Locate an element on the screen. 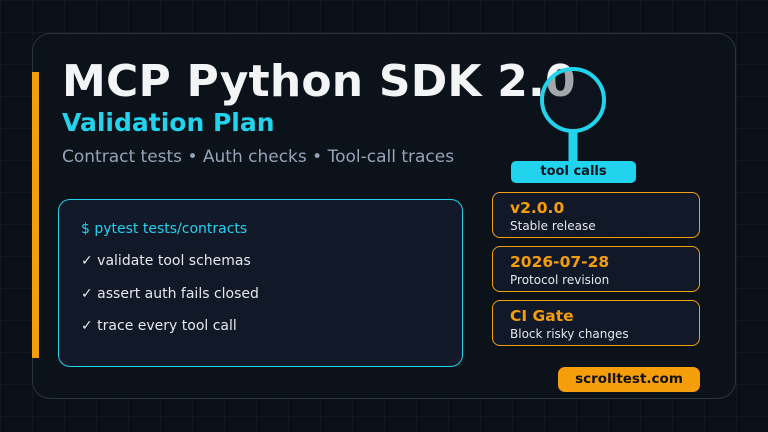  info-card-version: v2.0.0 Stable release is located at coordinates (596, 215).